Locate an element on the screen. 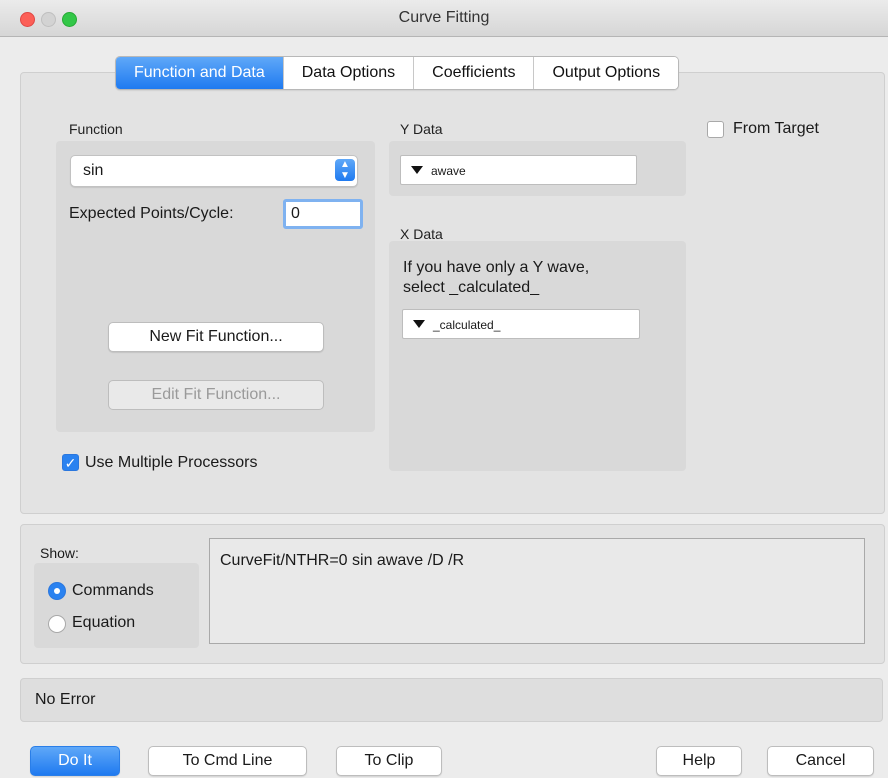 The height and width of the screenshot is (778, 888). from-target-checkbox is located at coordinates (715, 129).